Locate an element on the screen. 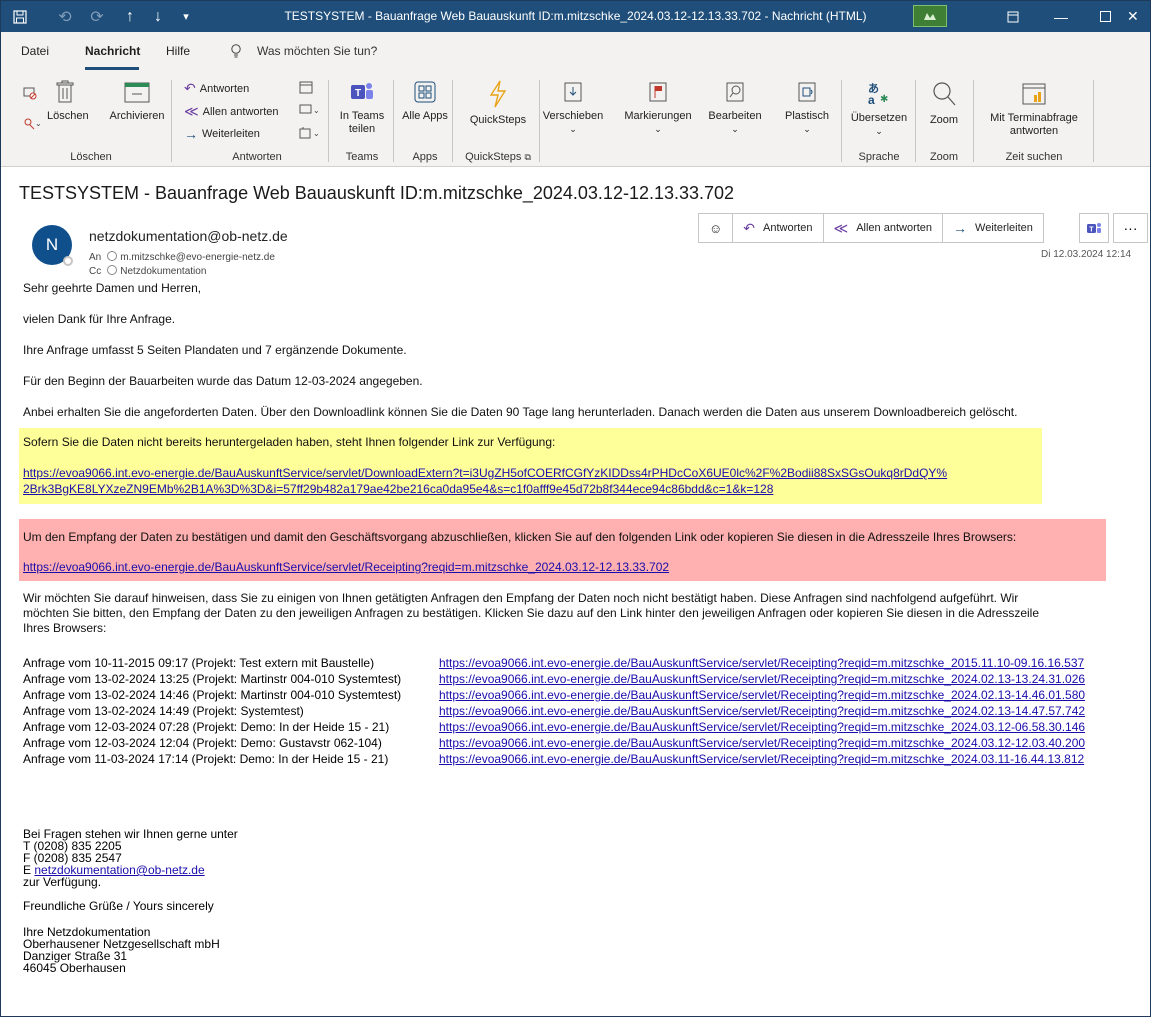 This screenshot has width=1151, height=1017. avatar: N is located at coordinates (52, 245).